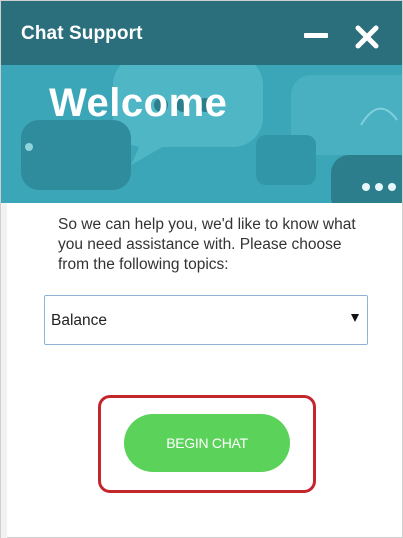  Describe the element at coordinates (79, 320) in the screenshot. I see `topic-select-value: Balance` at that location.